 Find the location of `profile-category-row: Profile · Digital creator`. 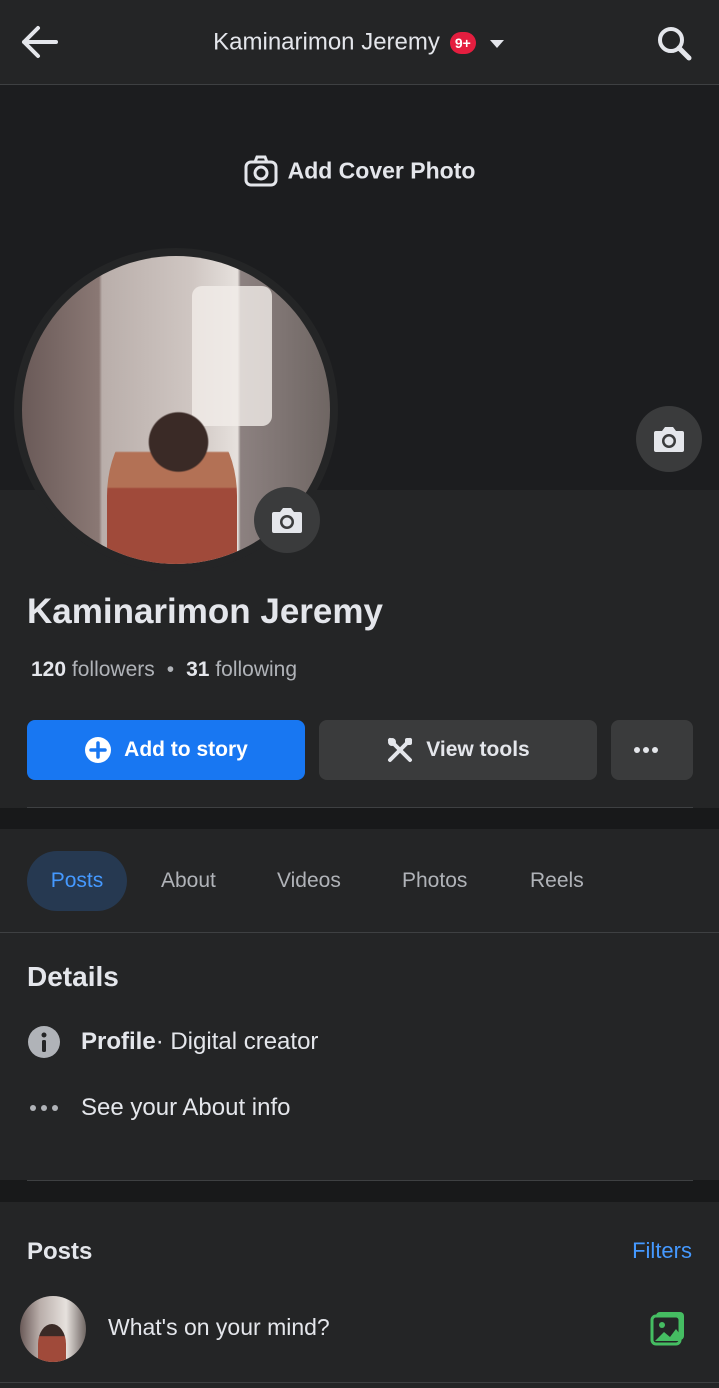

profile-category-row: Profile · Digital creator is located at coordinates (172, 1042).